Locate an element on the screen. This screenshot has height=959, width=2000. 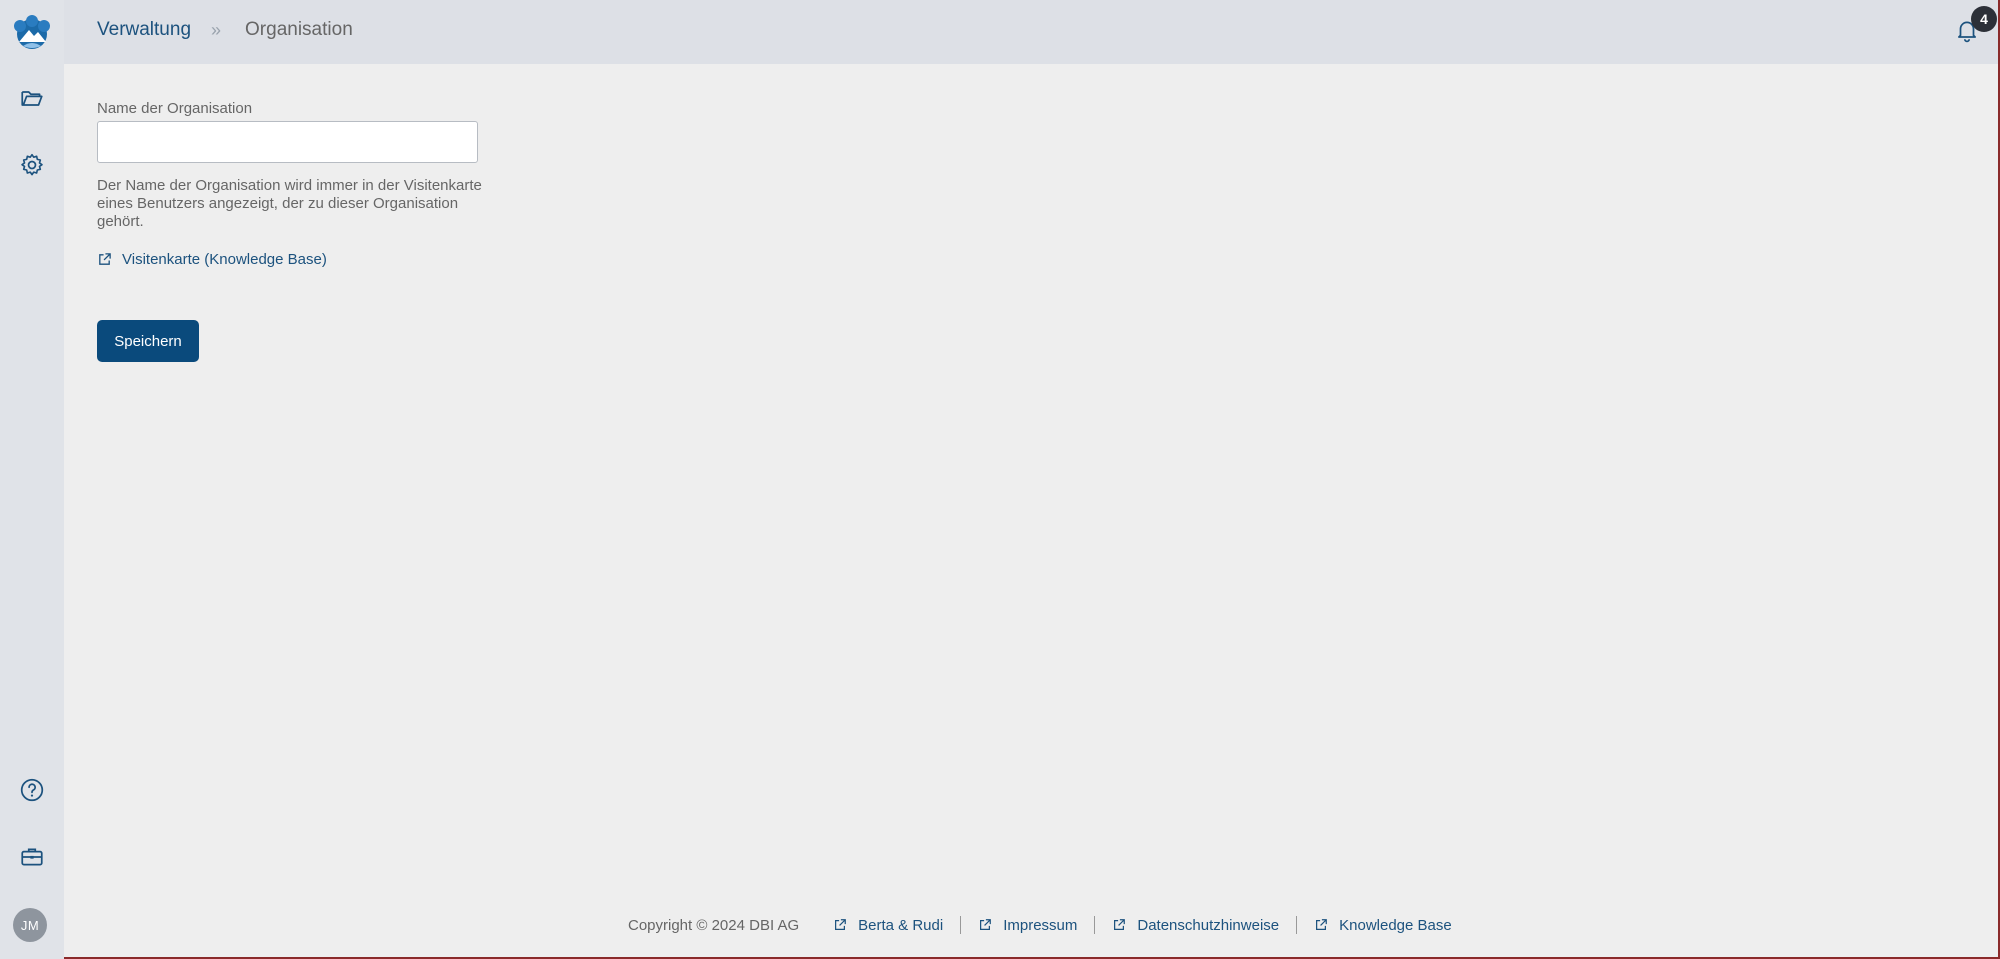
sidebar: JM is located at coordinates (32, 479).